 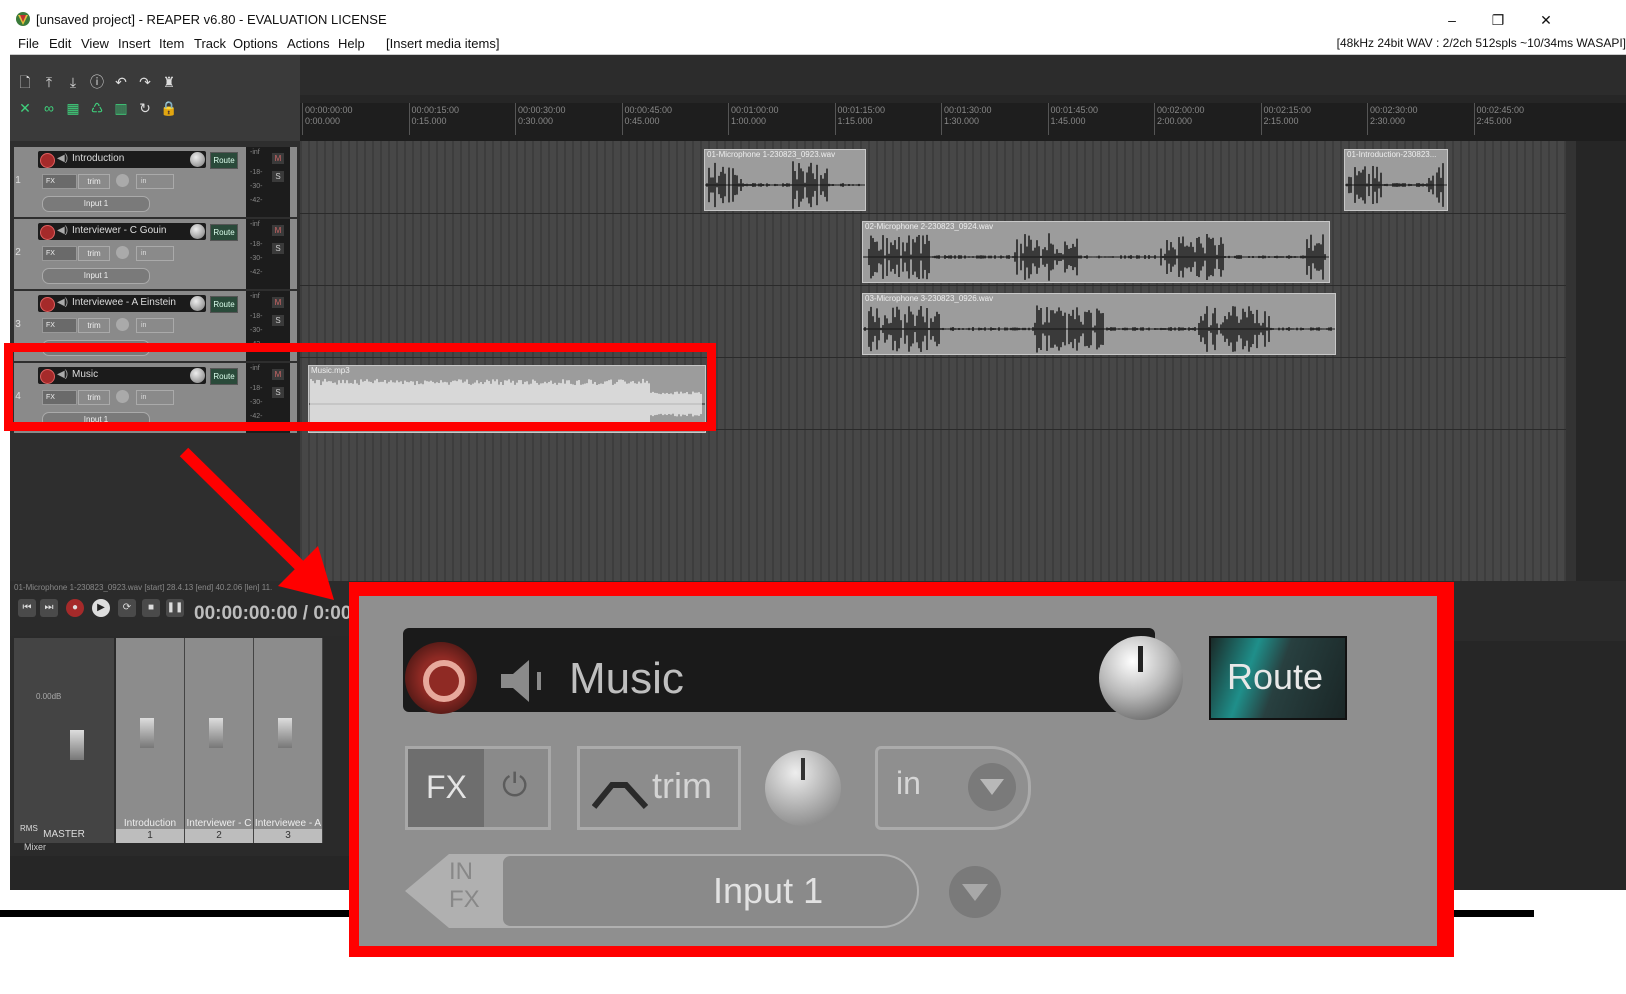 What do you see at coordinates (1175, 121) in the screenshot?
I see `ruler-time: 2:00.000` at bounding box center [1175, 121].